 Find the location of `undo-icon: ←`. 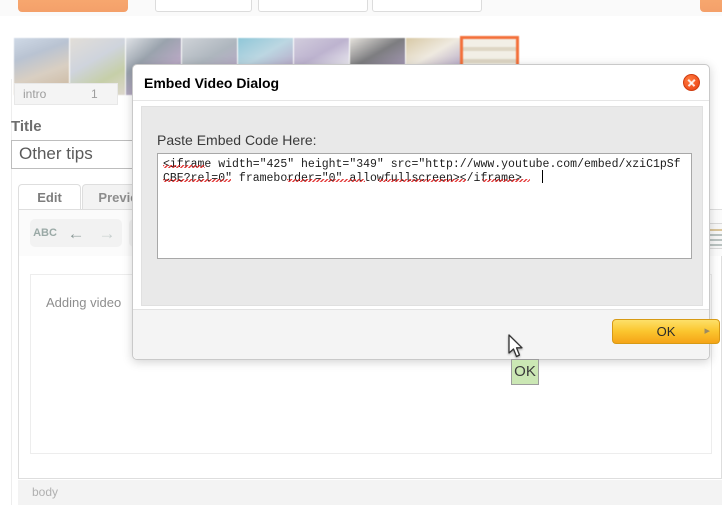

undo-icon: ← is located at coordinates (76, 233).